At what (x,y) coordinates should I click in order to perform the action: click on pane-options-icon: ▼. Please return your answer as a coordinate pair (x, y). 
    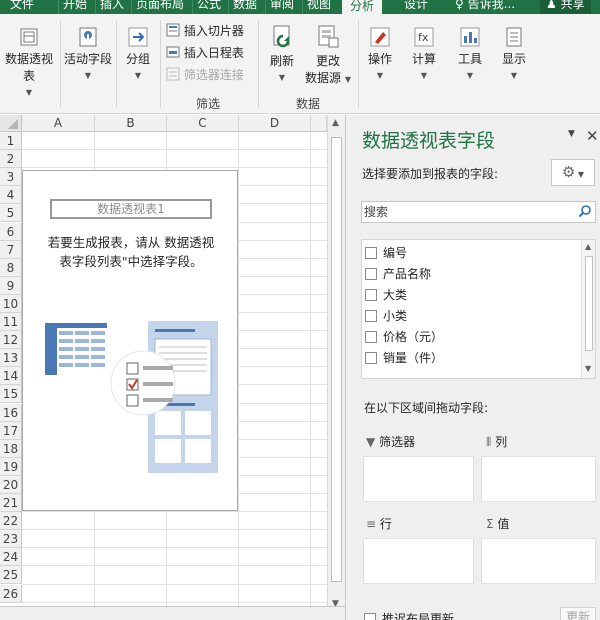
    Looking at the image, I should click on (571, 134).